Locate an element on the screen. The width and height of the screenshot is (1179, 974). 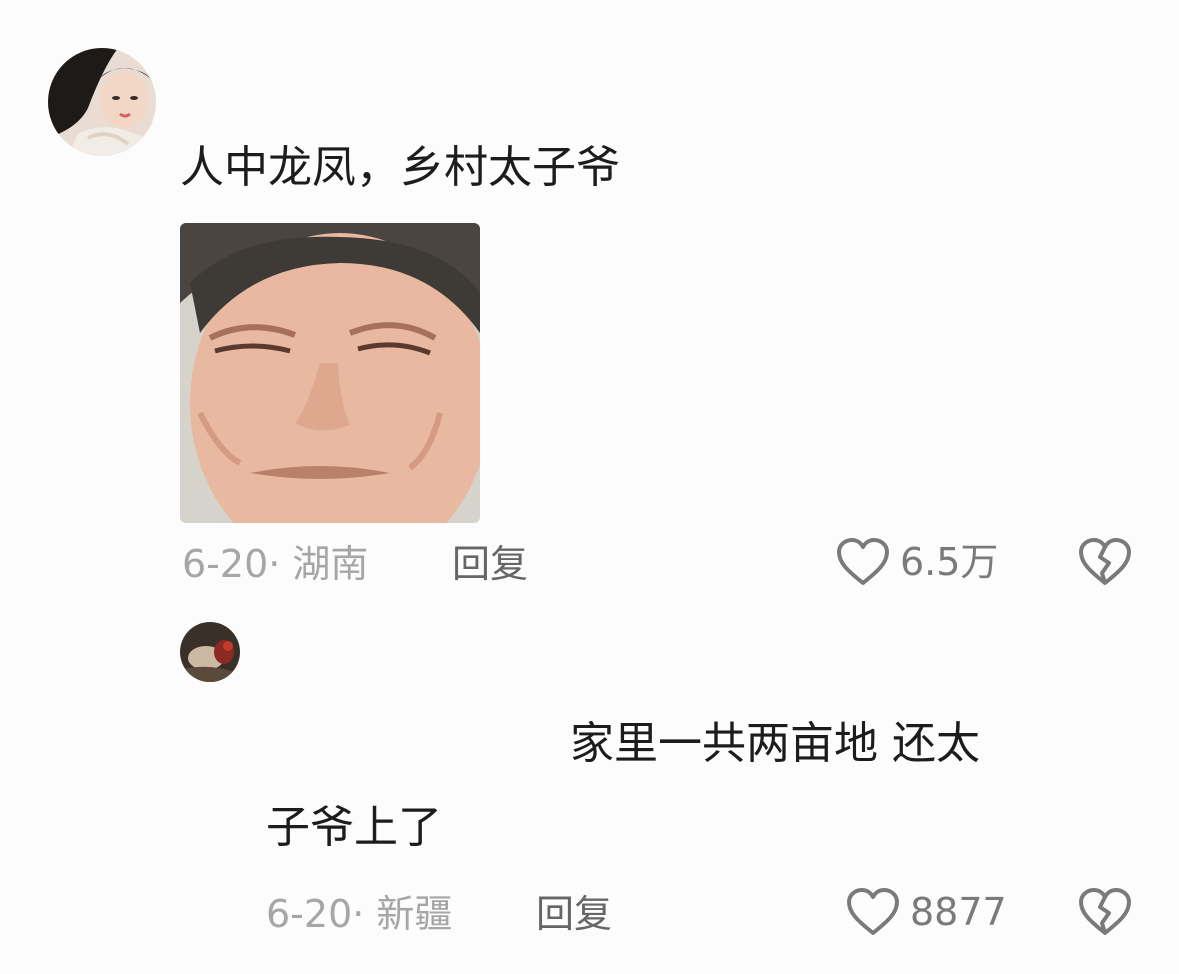
like-count: 8877 is located at coordinates (958, 912).